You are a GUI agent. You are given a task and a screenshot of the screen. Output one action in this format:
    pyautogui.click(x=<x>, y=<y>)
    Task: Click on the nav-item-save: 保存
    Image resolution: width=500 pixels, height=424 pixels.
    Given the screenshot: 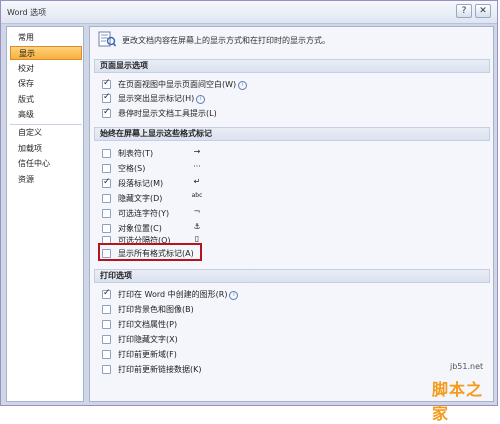 What is the action you would take?
    pyautogui.click(x=46, y=84)
    